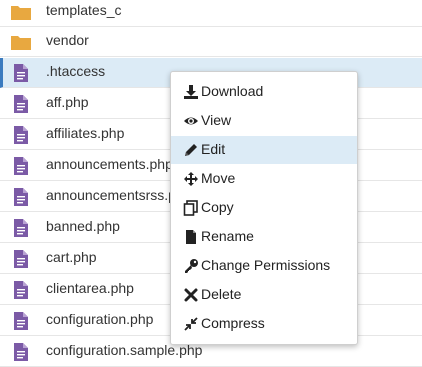  What do you see at coordinates (191, 208) in the screenshot?
I see `copy-icon` at bounding box center [191, 208].